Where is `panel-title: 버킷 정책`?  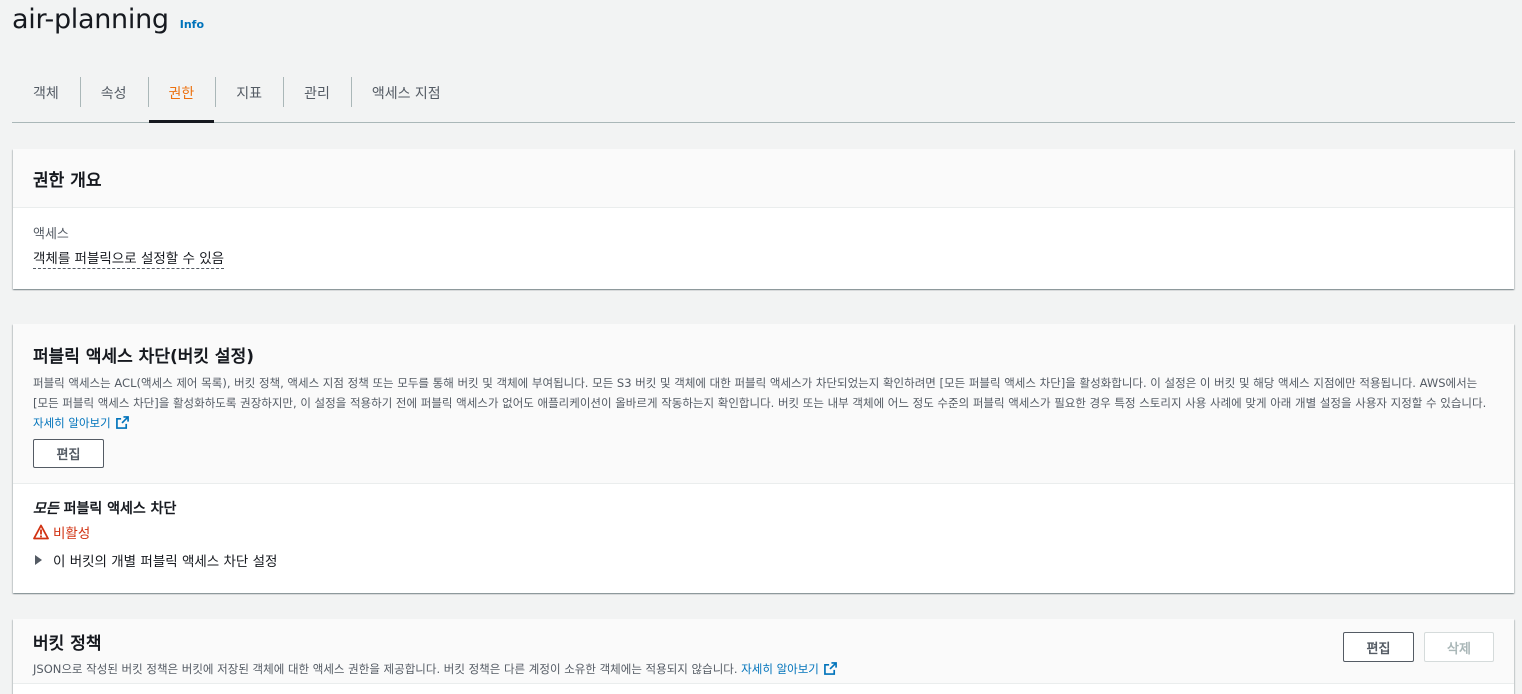
panel-title: 버킷 정책 is located at coordinates (67, 644).